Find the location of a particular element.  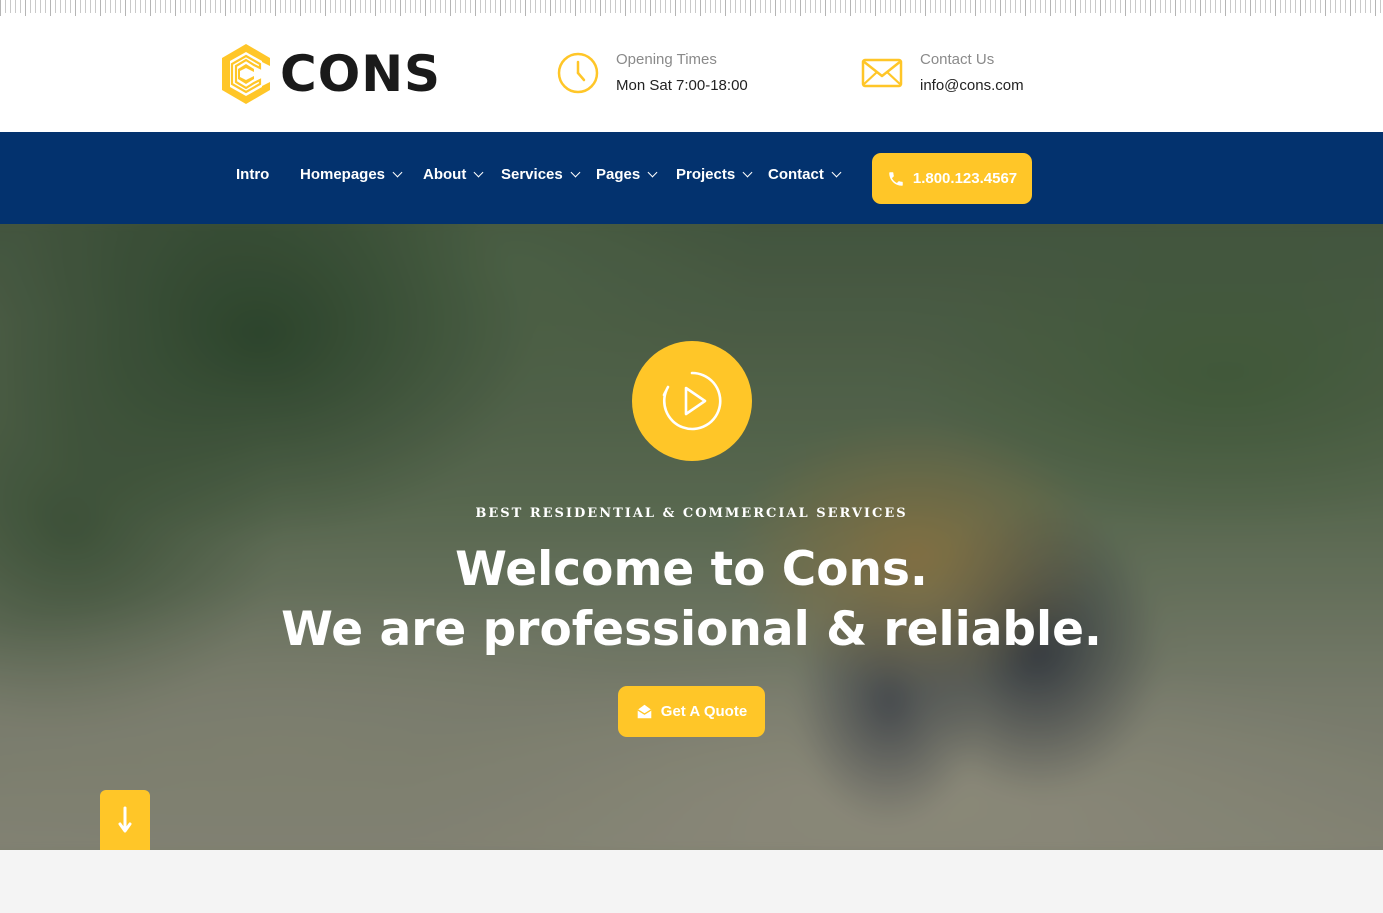

nav-item-label: Contact is located at coordinates (796, 174).